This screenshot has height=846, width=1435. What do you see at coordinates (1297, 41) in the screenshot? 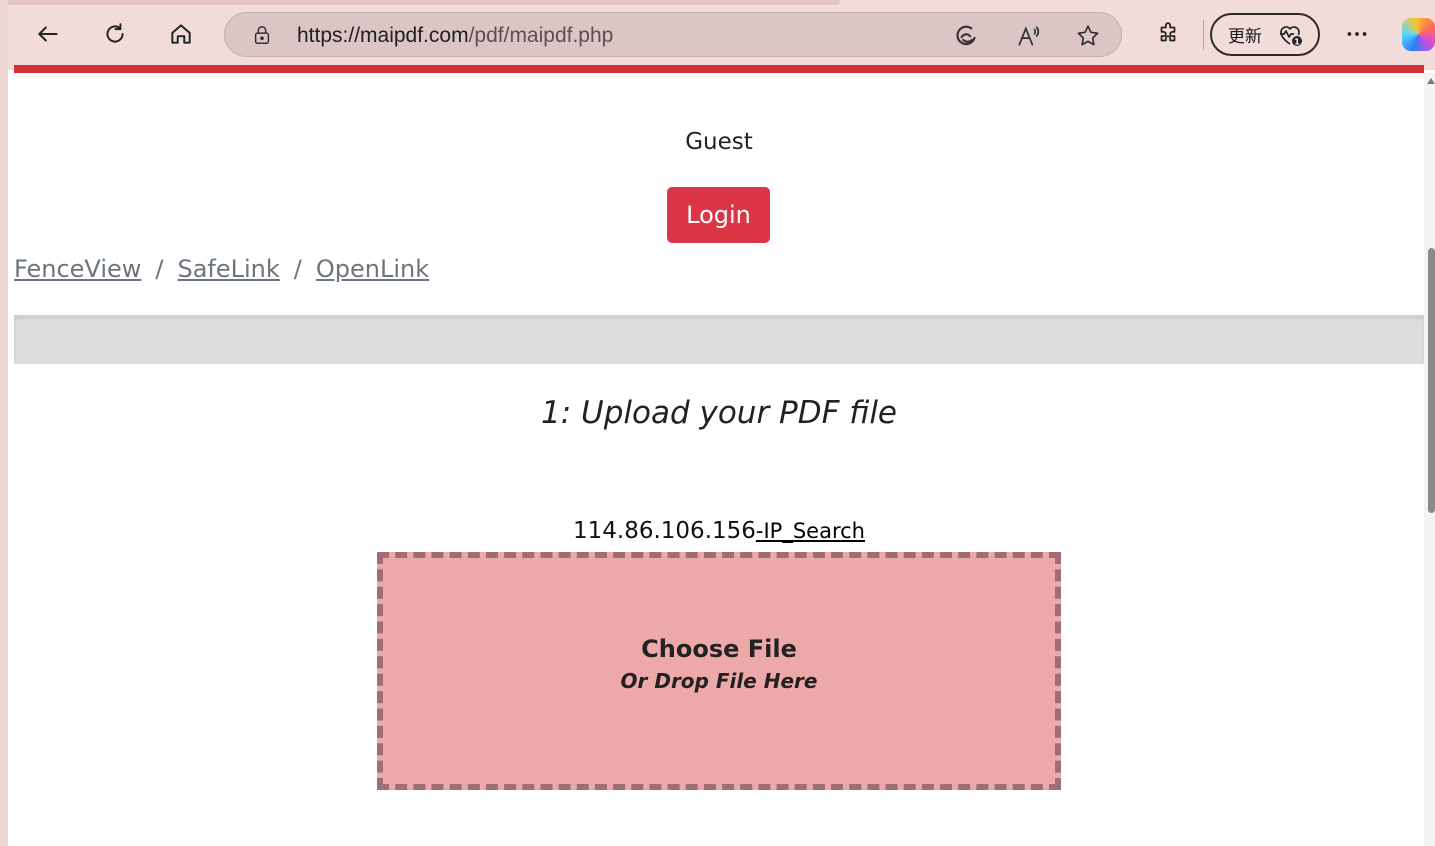
I see `svg-text: 1` at bounding box center [1297, 41].